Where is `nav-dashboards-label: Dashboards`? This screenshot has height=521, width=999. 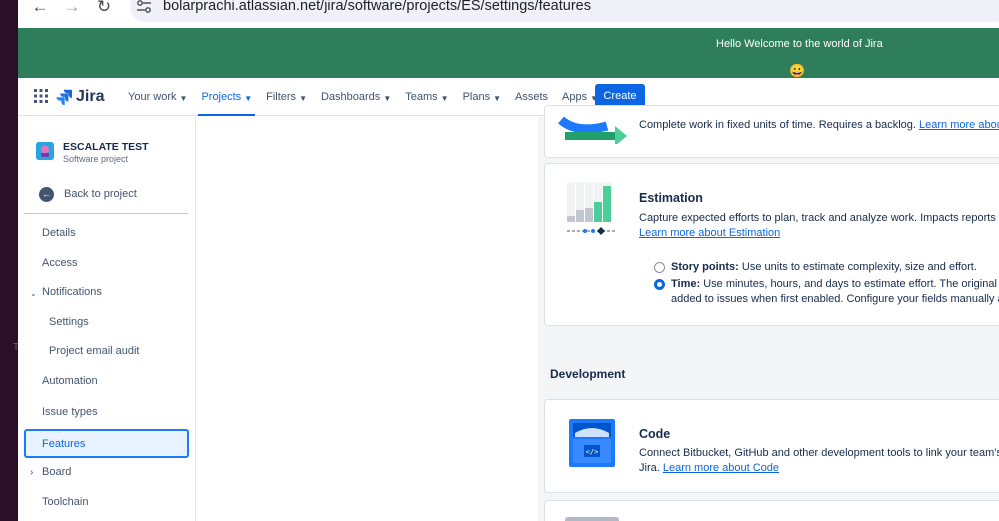 nav-dashboards-label: Dashboards is located at coordinates (350, 97).